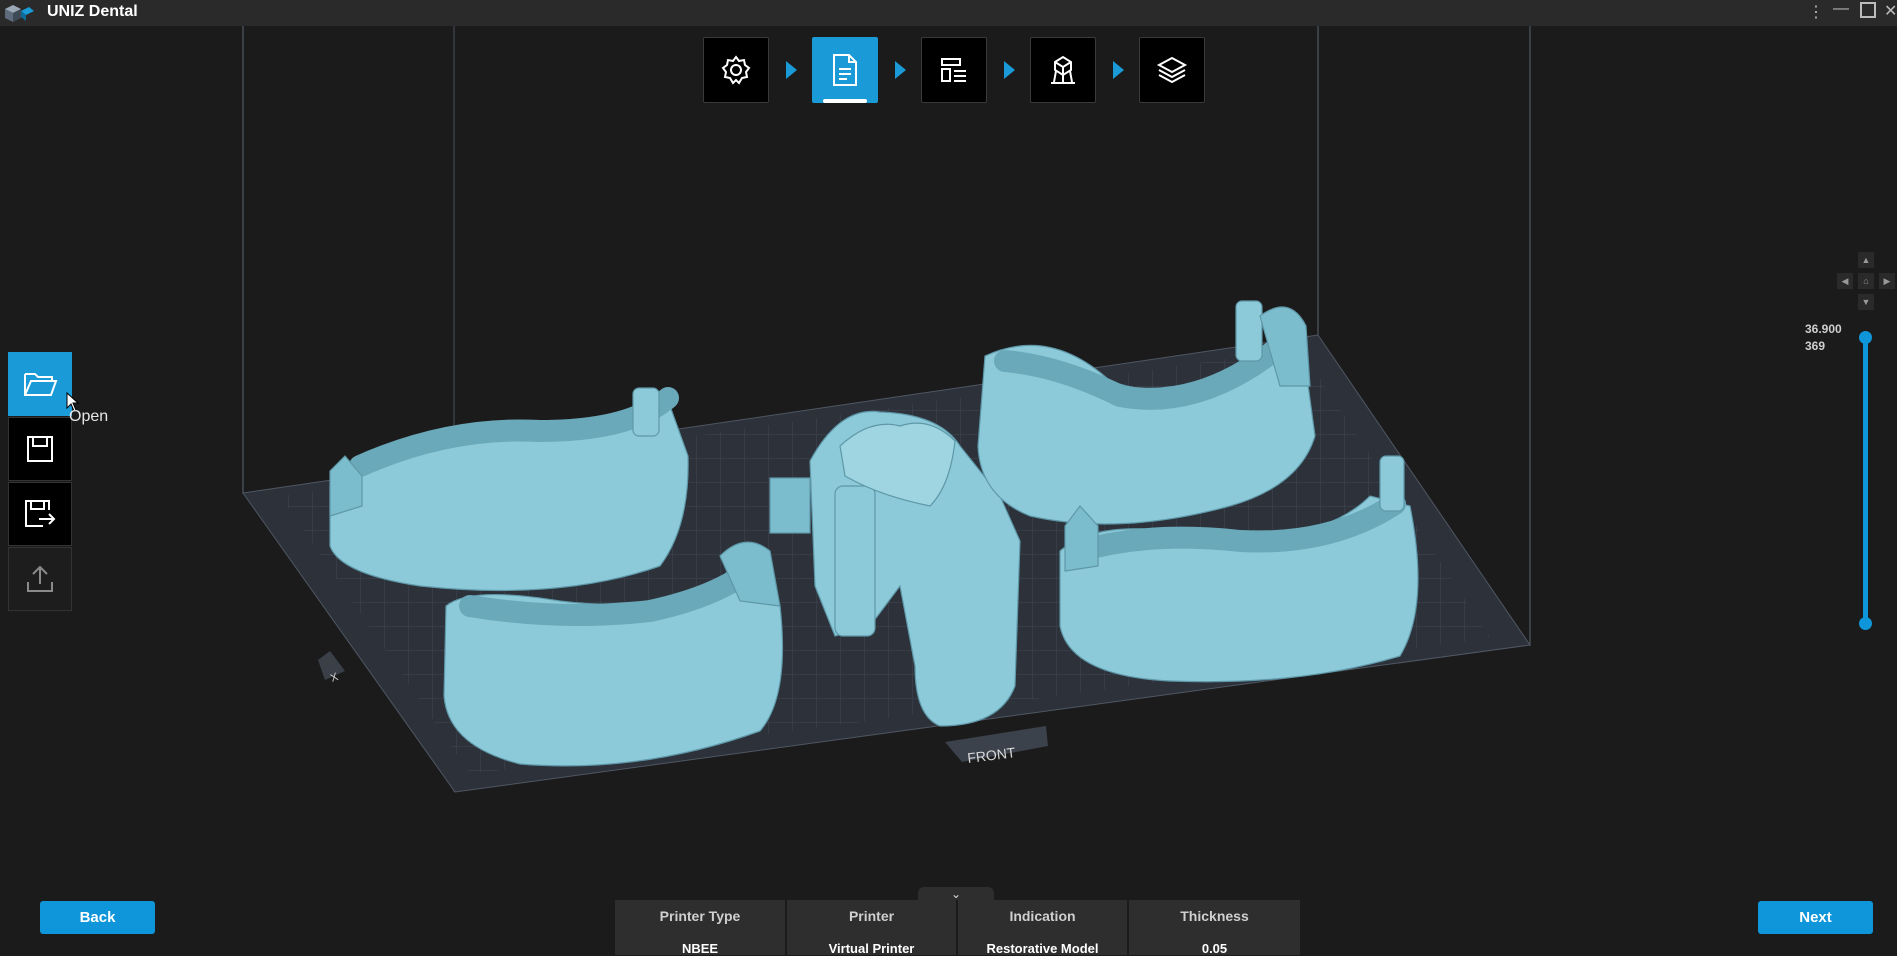 Image resolution: width=1897 pixels, height=956 pixels. I want to click on view-right-icon: ▶, so click(1887, 281).